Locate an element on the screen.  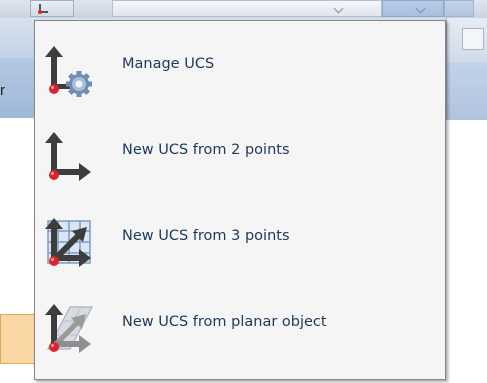
ucs-mini-icon is located at coordinates (43, 9).